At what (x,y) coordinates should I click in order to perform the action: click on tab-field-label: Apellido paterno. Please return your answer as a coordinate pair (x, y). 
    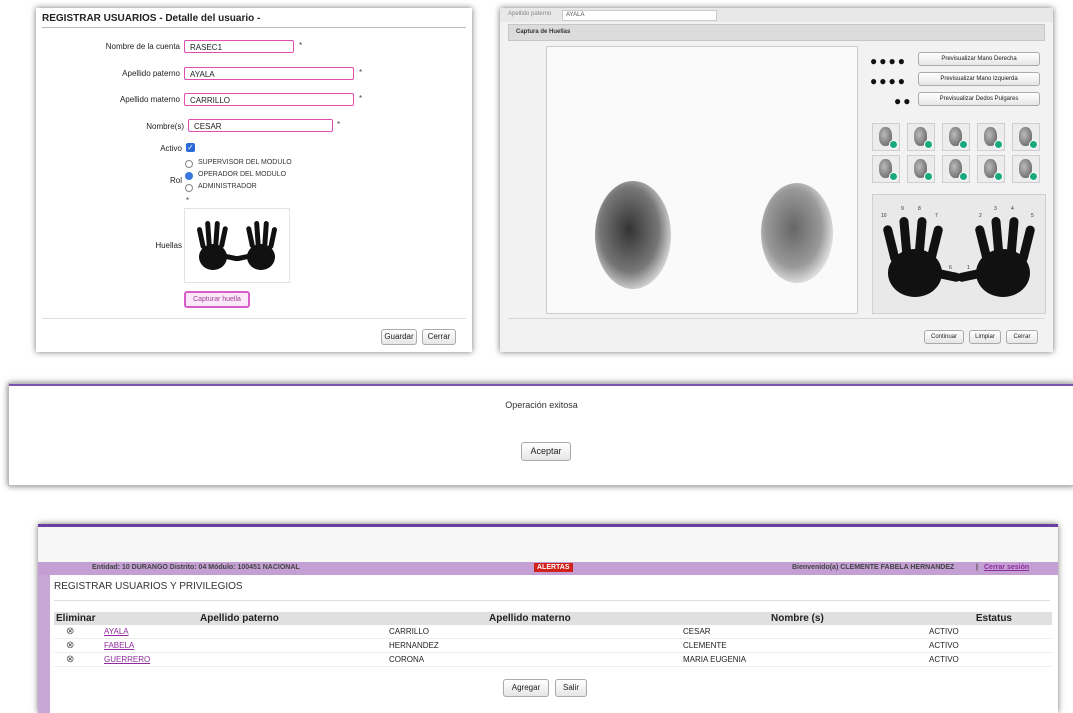
    Looking at the image, I should click on (530, 14).